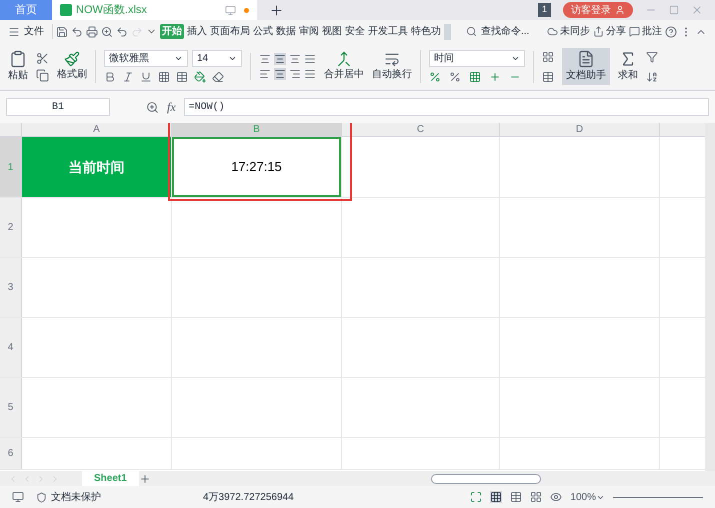  Describe the element at coordinates (516, 497) in the screenshot. I see `page-break-icon` at that location.